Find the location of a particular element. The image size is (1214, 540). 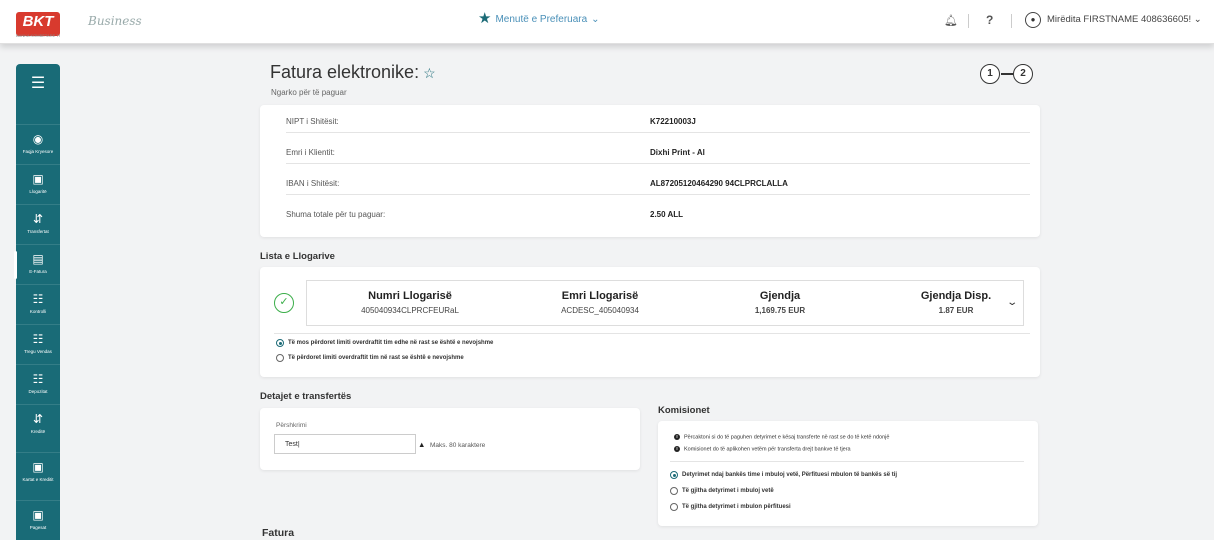

col-header: Emri Llogarisë is located at coordinates (600, 296).